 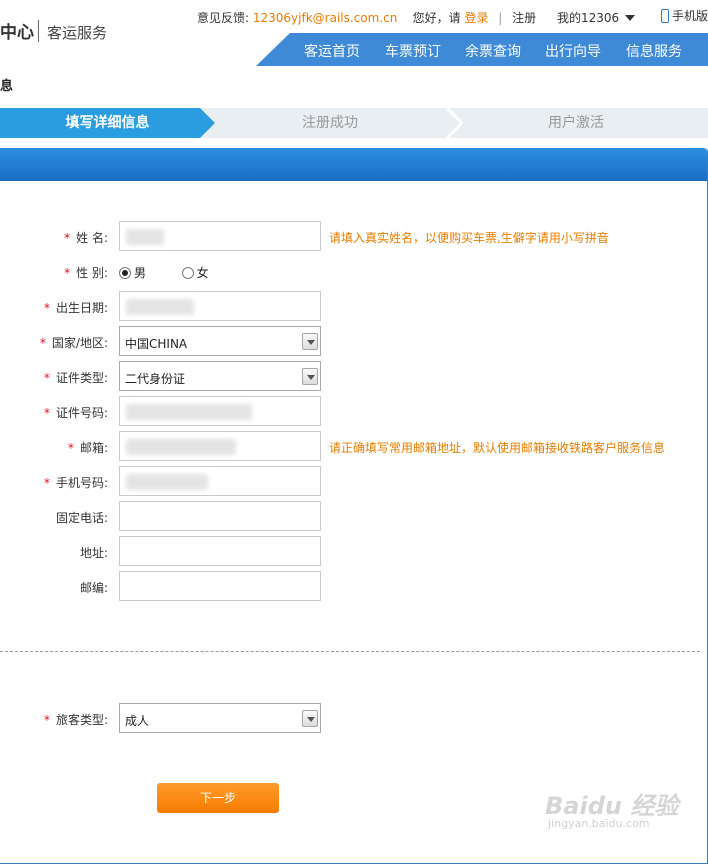 I want to click on nav-item-ticket-query: 余票查询, so click(x=493, y=51).